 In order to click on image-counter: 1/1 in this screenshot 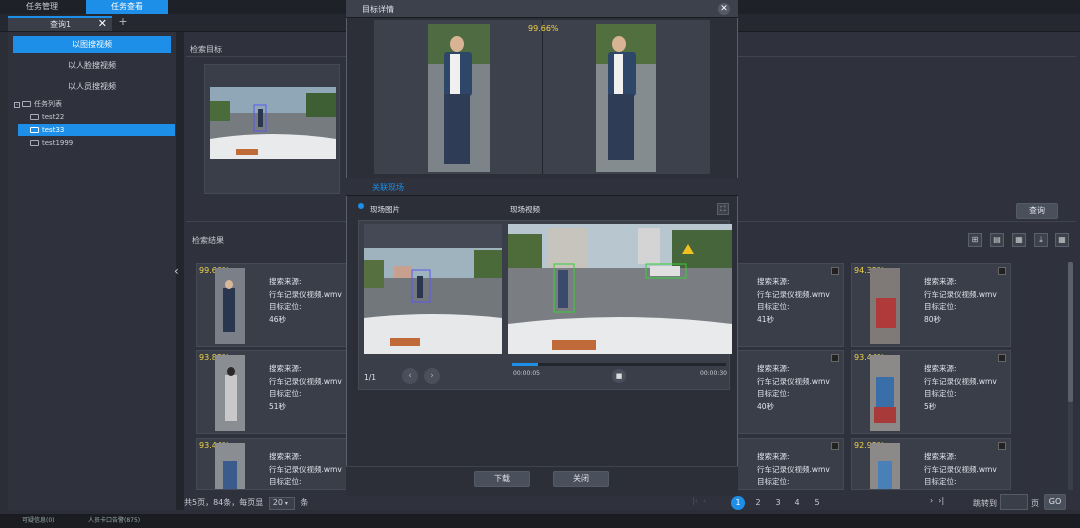, I will do `click(370, 377)`.